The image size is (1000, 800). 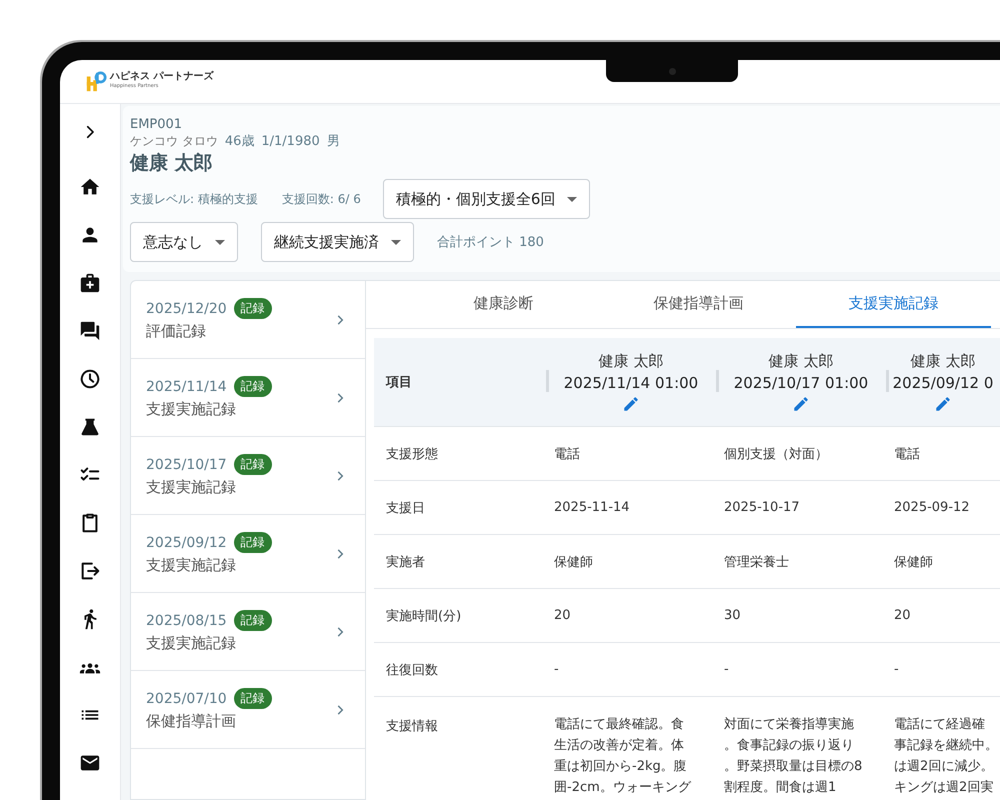 I want to click on row-label: 実施時間(分), so click(x=460, y=616).